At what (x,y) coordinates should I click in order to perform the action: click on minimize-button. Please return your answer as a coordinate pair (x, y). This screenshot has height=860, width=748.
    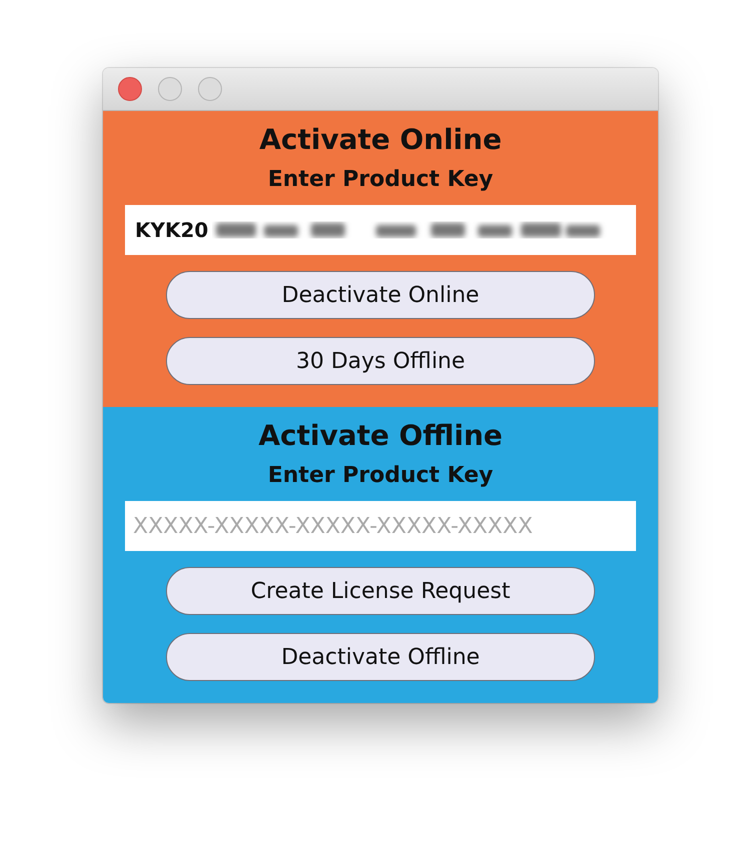
    Looking at the image, I should click on (170, 89).